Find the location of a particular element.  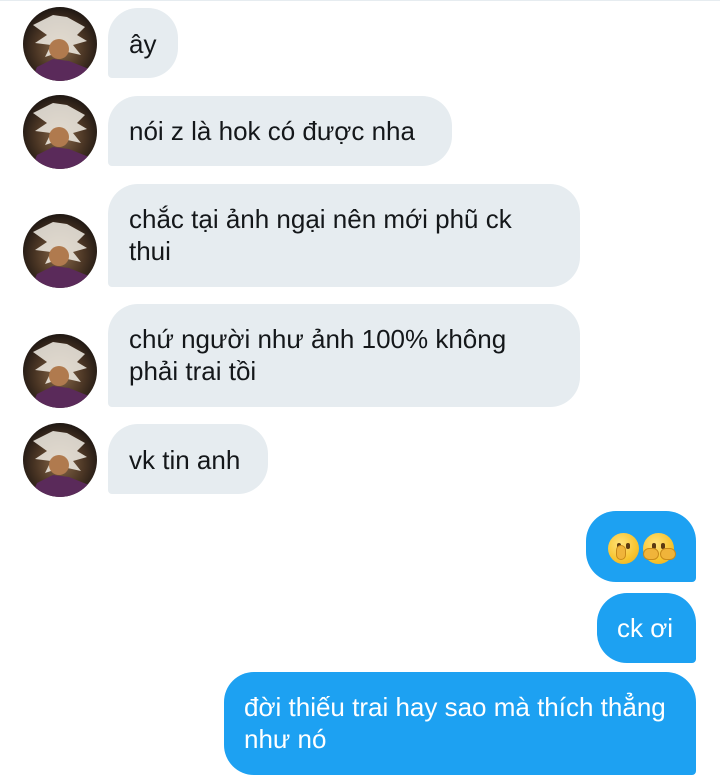

incoming-message-bubble: ây is located at coordinates (143, 43).